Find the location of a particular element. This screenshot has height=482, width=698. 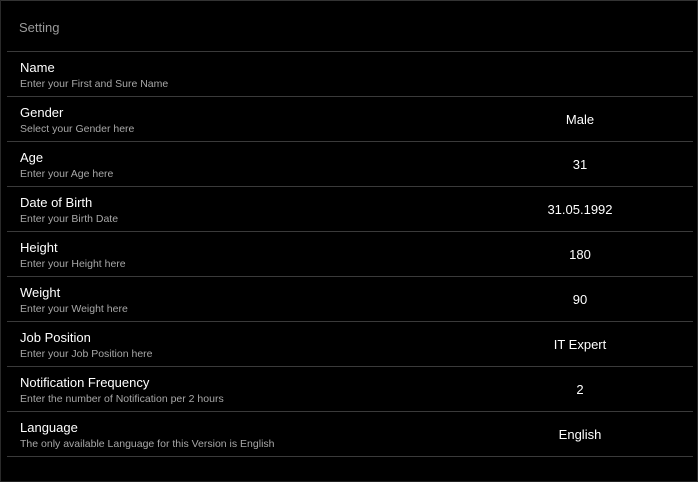

setting-value-job-position: IT Expert is located at coordinates (580, 344).